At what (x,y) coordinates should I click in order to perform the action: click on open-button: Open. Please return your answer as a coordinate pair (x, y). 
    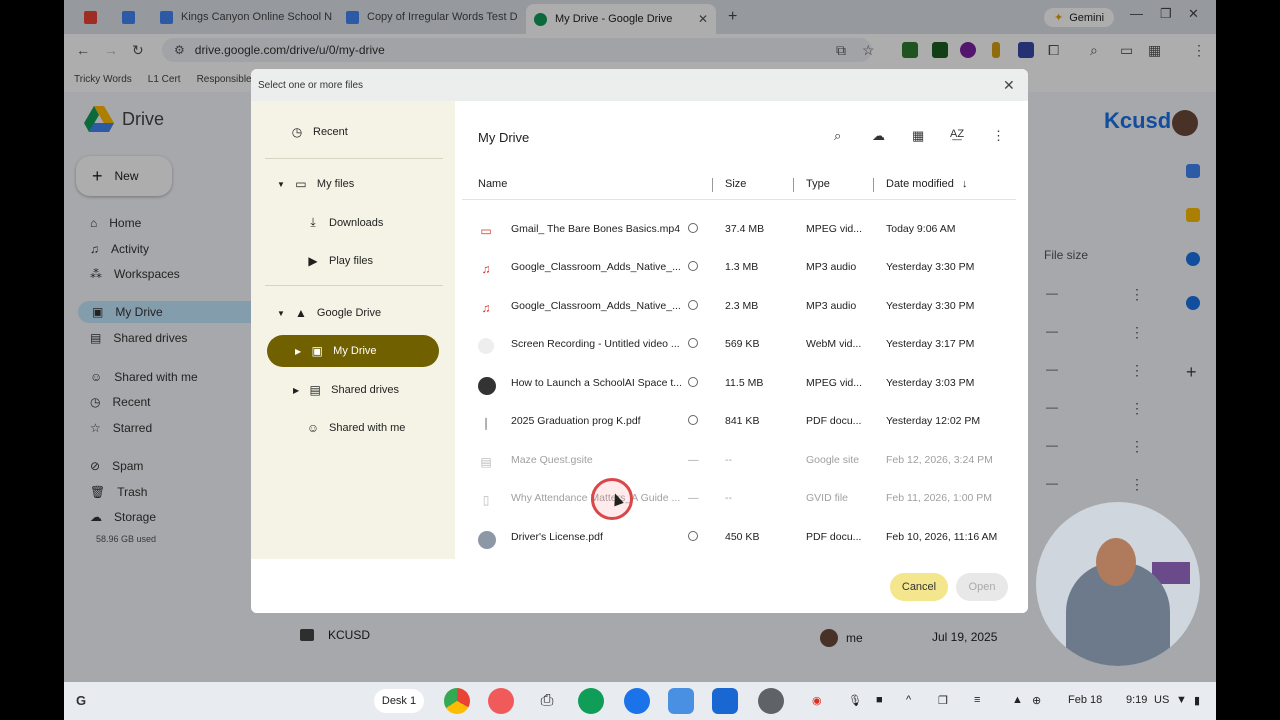
    Looking at the image, I should click on (982, 587).